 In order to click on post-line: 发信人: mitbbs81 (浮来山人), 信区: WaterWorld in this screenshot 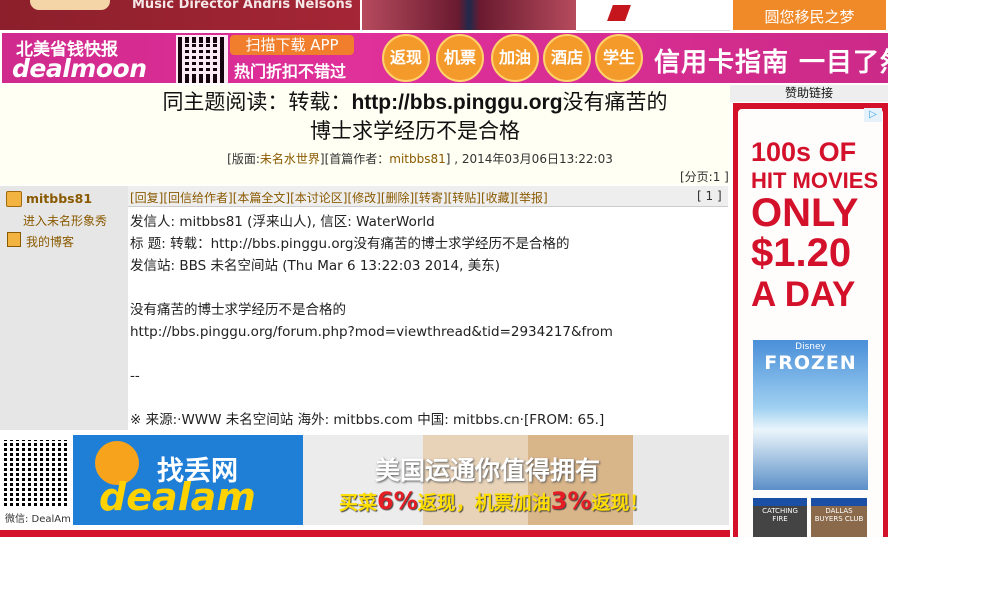, I will do `click(282, 222)`.